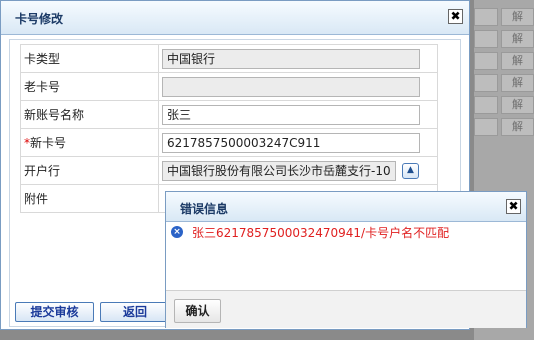  What do you see at coordinates (89, 58) in the screenshot?
I see `card-type-label: 卡类型` at bounding box center [89, 58].